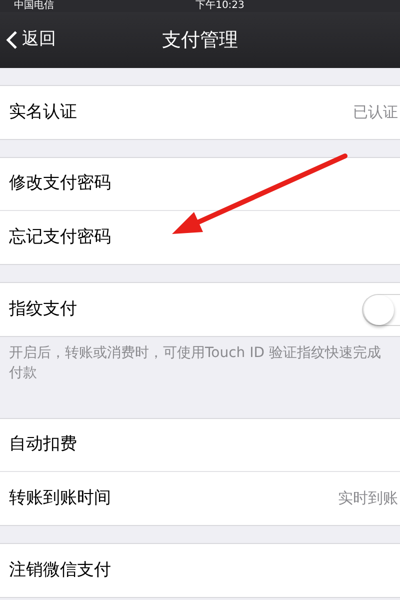  Describe the element at coordinates (12, 40) in the screenshot. I see `chevron-left-icon` at that location.